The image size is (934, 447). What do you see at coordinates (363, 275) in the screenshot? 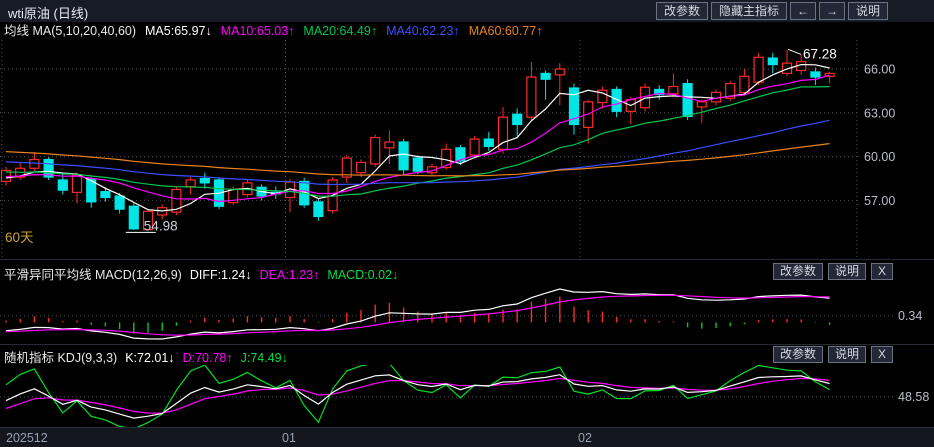
I see `indicator-value: MACD:0.02↓` at bounding box center [363, 275].